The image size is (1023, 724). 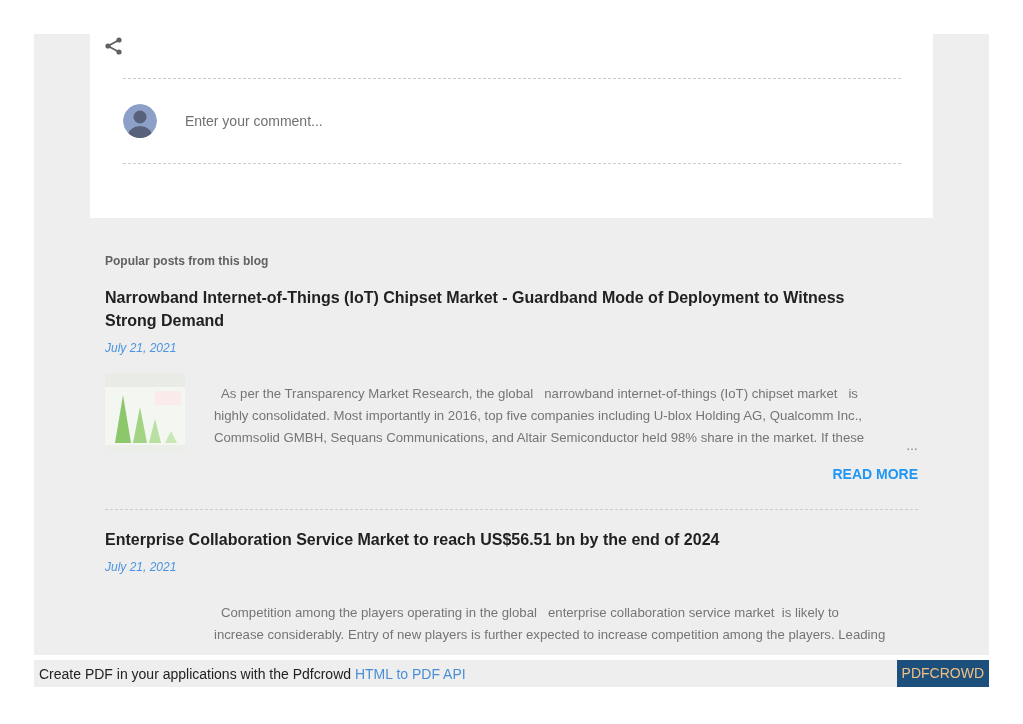 I want to click on footer-text: Create PDF in your applications with the Pdfcrowd HTML to PDF API, so click(x=252, y=673).